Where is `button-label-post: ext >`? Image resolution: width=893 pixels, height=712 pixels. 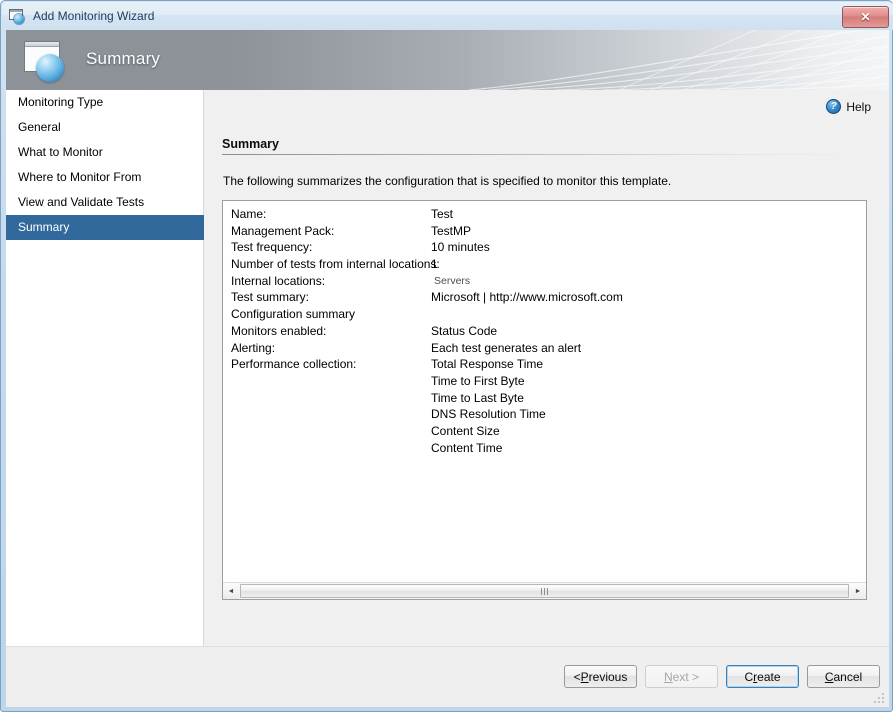
button-label-post: ext > is located at coordinates (686, 676).